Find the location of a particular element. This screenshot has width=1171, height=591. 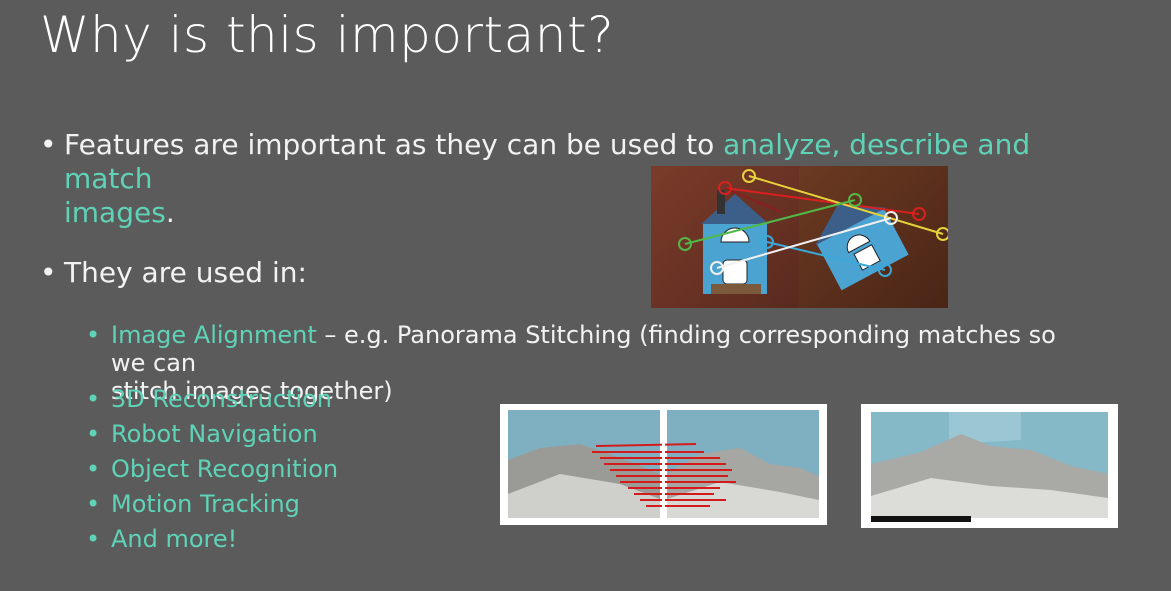

panorama-matching-illustration is located at coordinates (663, 464).